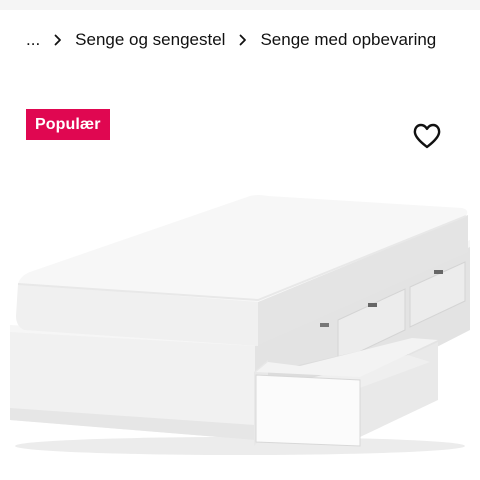 The height and width of the screenshot is (480, 480). I want to click on breadcrumb-item-senge-med-opbevaring: Senge med opbevaring, so click(348, 40).